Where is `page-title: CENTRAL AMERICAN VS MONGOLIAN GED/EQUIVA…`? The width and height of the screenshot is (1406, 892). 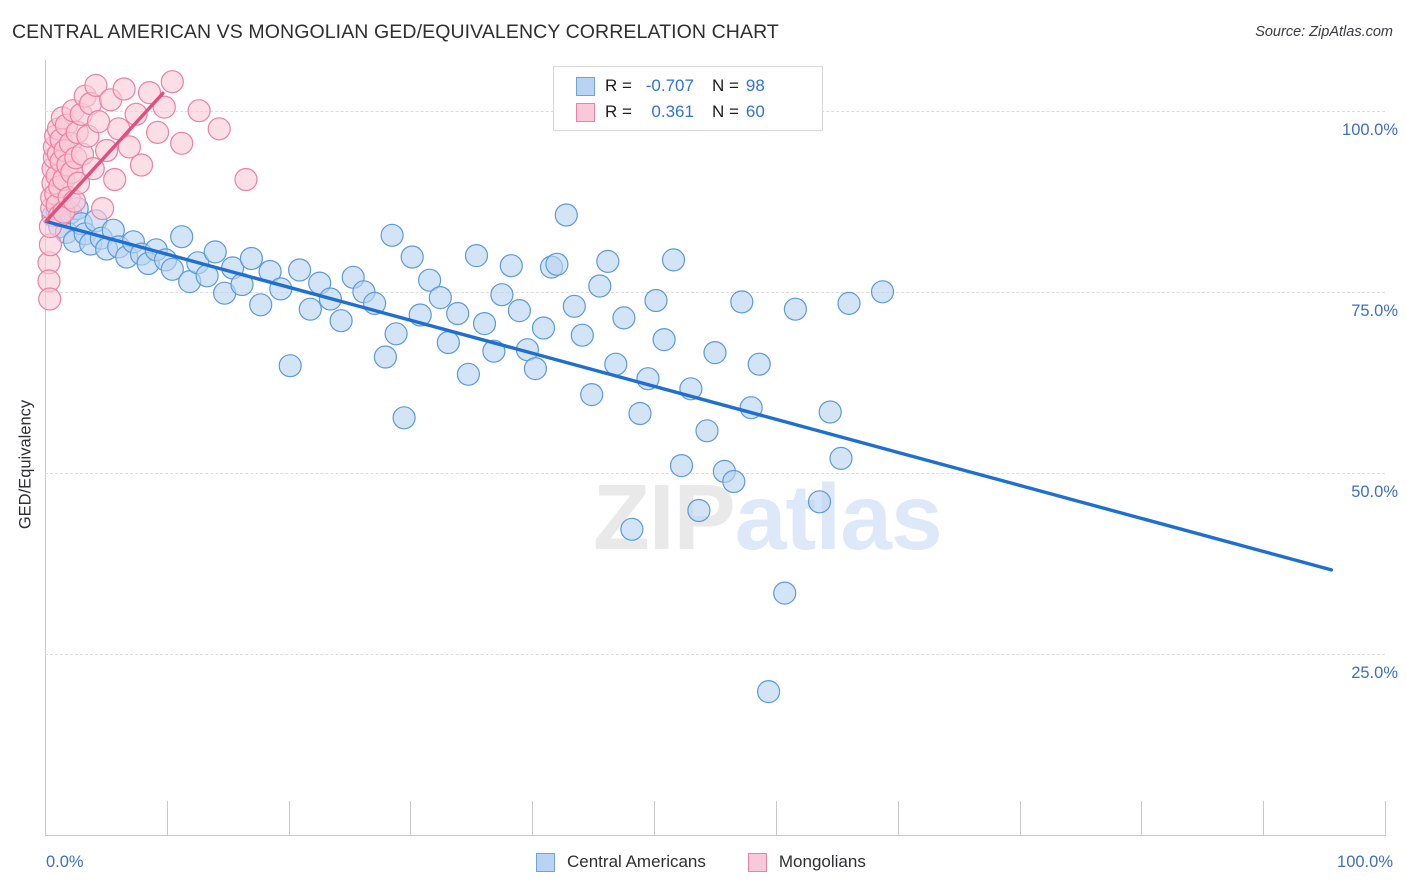 page-title: CENTRAL AMERICAN VS MONGOLIAN GED/EQUIVA… is located at coordinates (395, 32).